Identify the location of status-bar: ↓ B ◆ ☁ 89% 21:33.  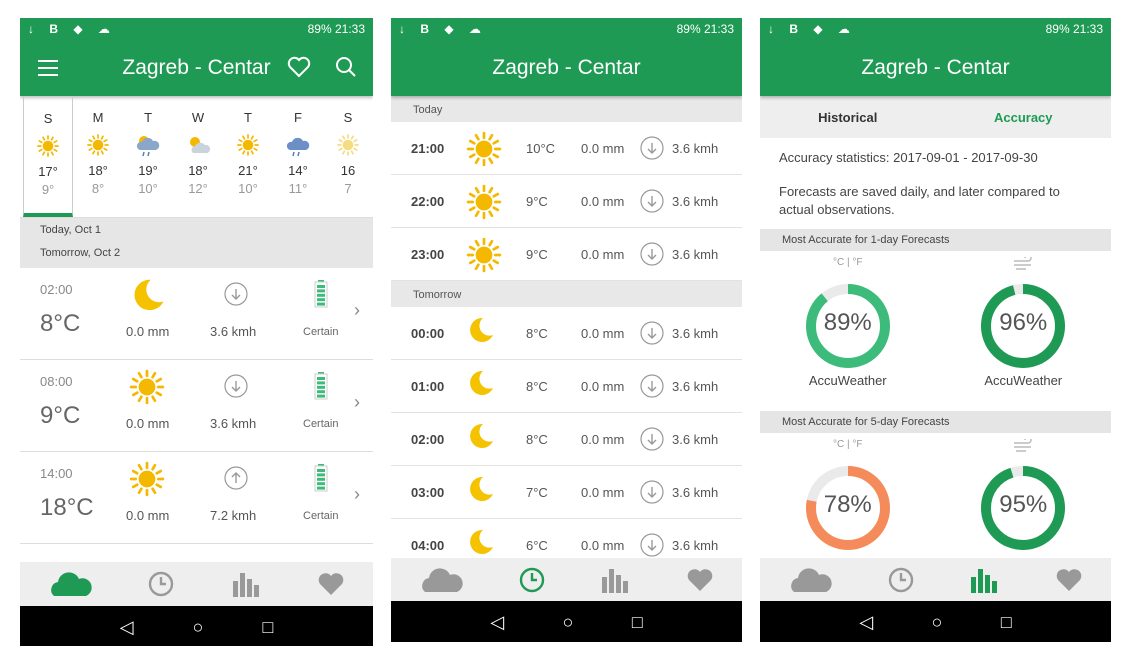
(935, 29).